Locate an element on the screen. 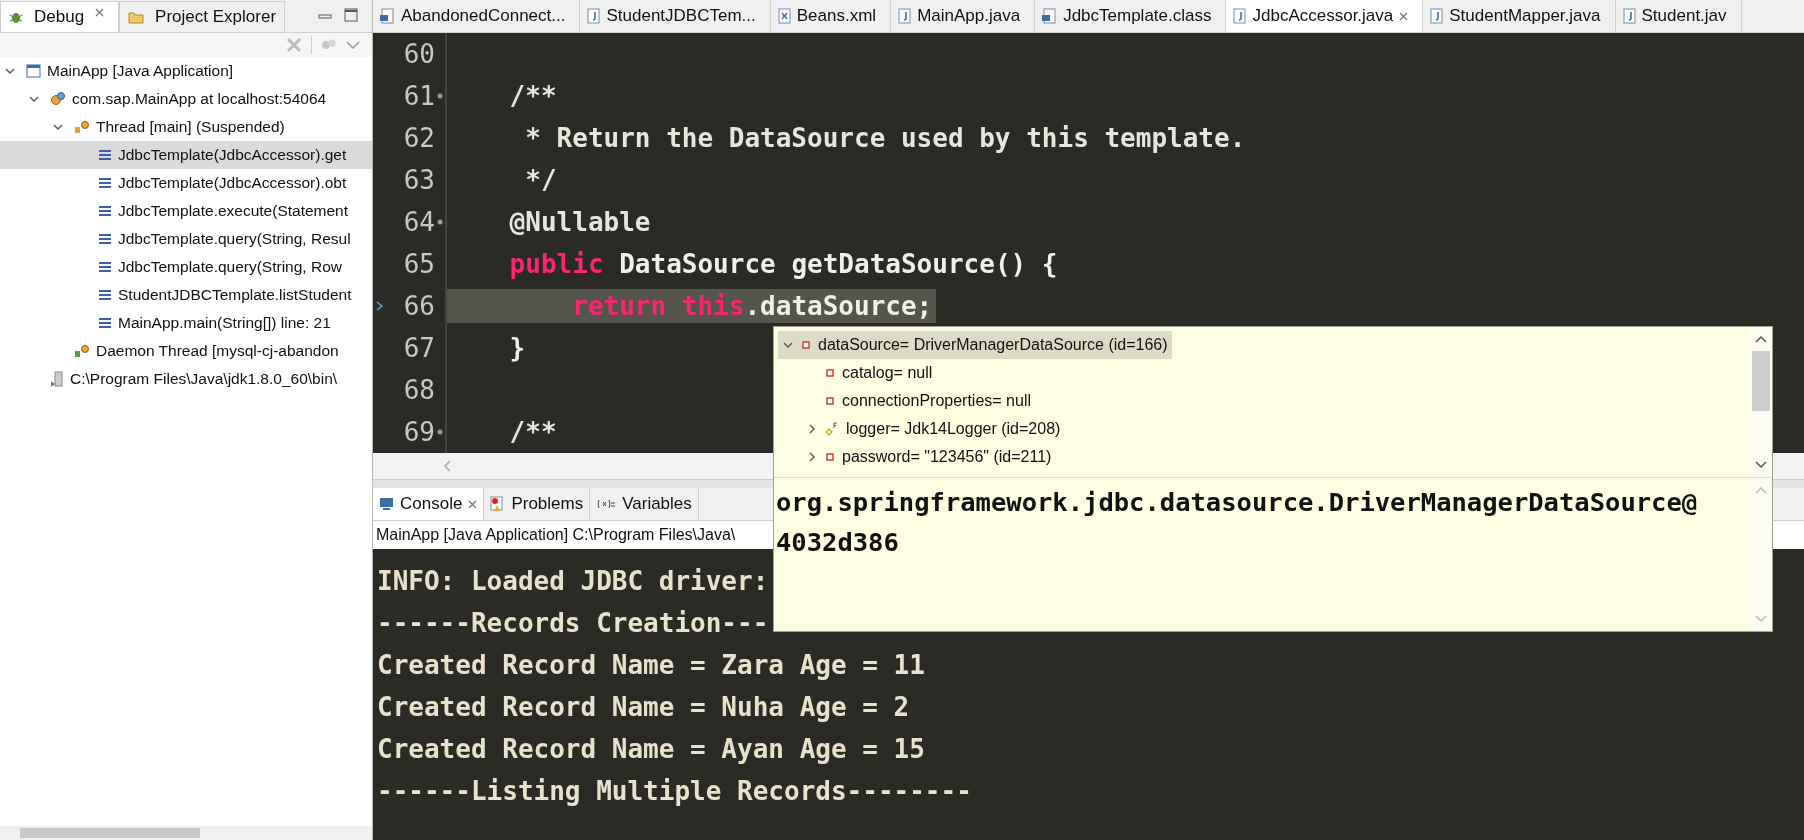  line-number: 68 is located at coordinates (419, 390).